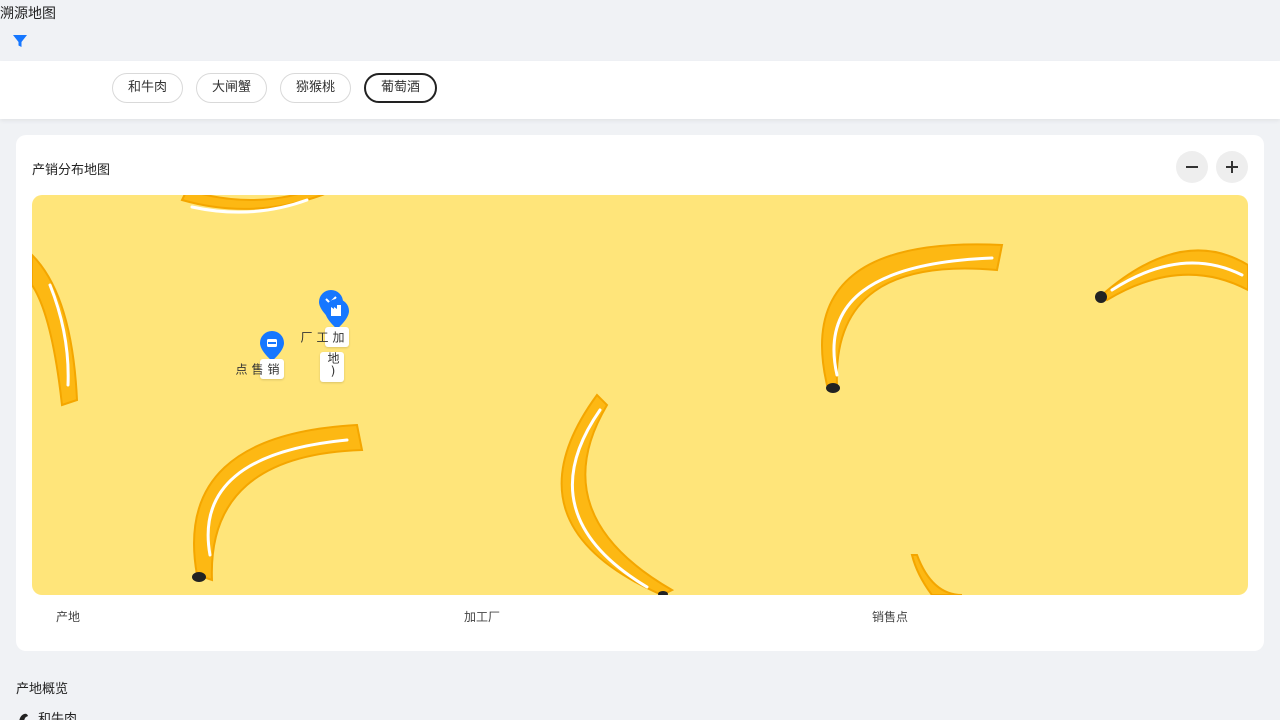  Describe the element at coordinates (1232, 167) in the screenshot. I see `zoom-in-button` at that location.